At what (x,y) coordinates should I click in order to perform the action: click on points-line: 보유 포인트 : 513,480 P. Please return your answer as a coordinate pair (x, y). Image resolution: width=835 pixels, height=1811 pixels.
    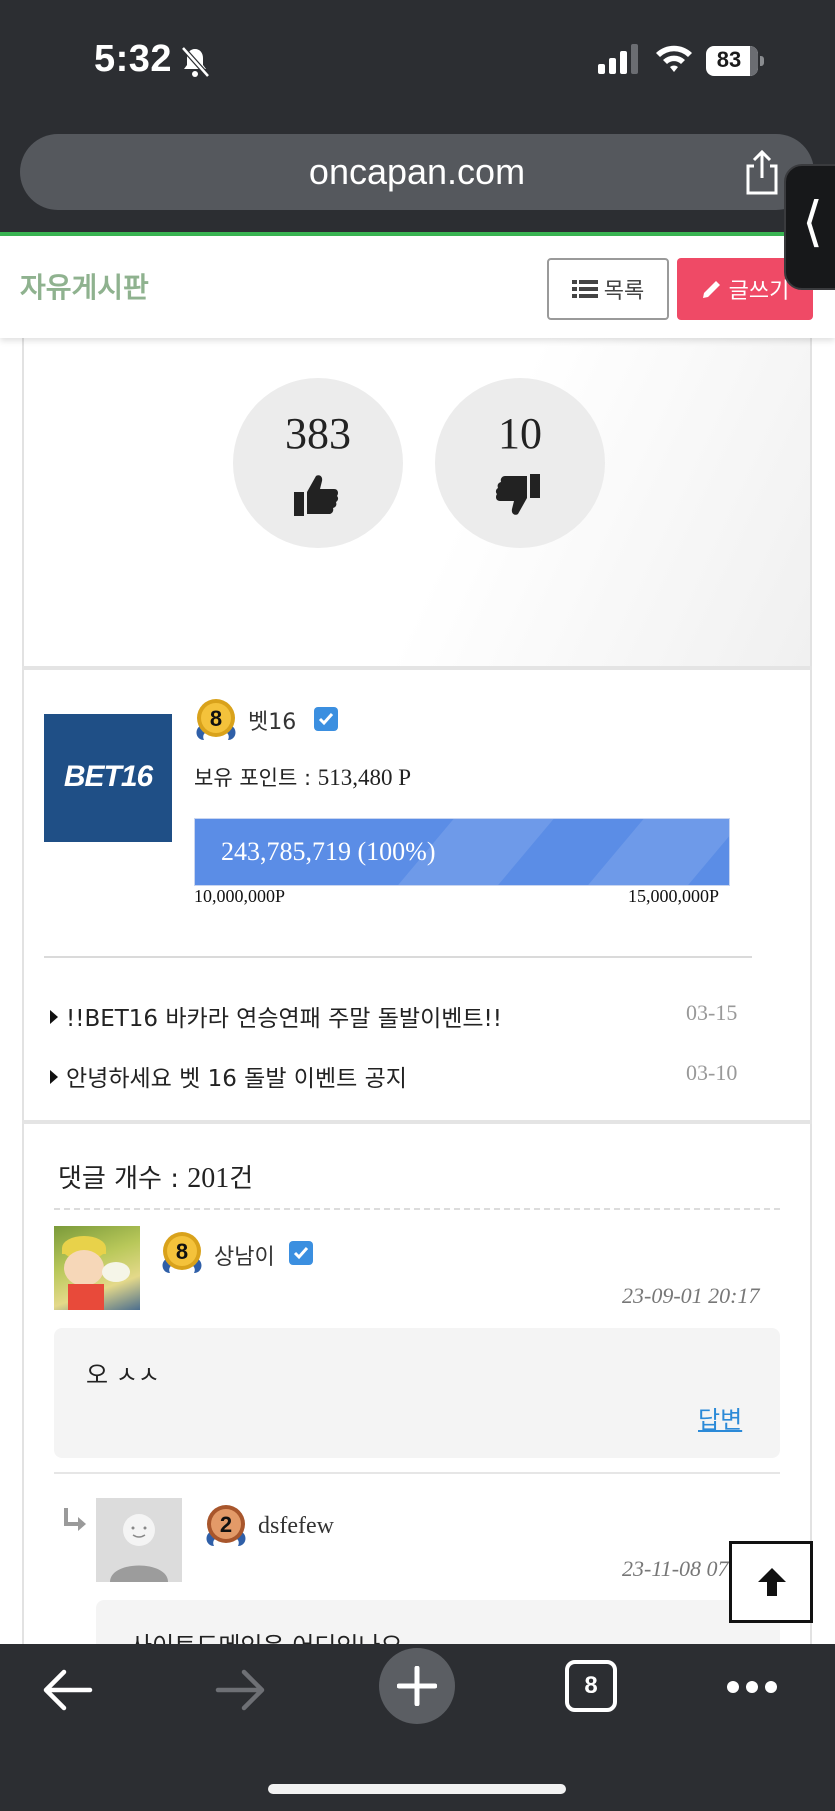
    Looking at the image, I should click on (302, 777).